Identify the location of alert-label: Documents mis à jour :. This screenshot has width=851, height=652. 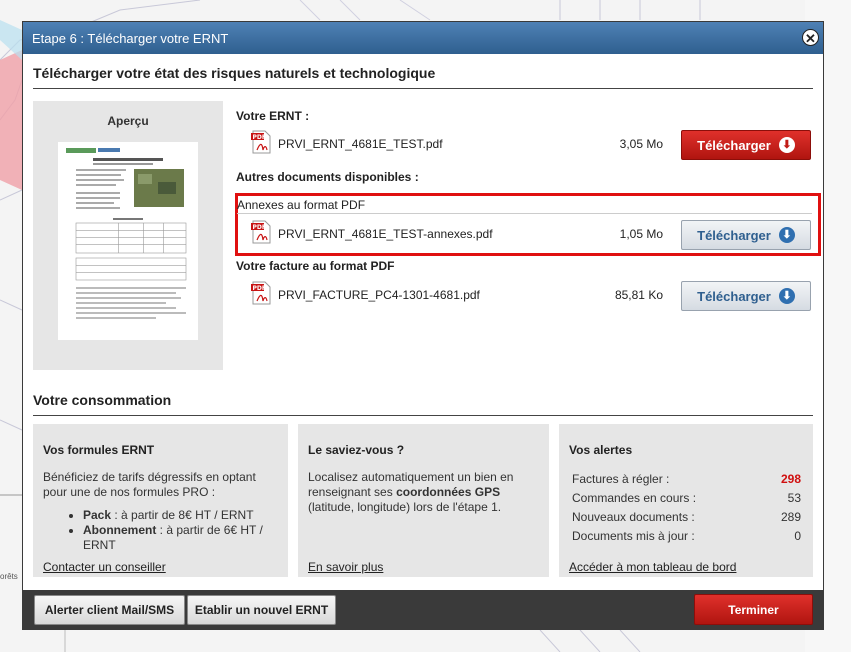
(633, 536).